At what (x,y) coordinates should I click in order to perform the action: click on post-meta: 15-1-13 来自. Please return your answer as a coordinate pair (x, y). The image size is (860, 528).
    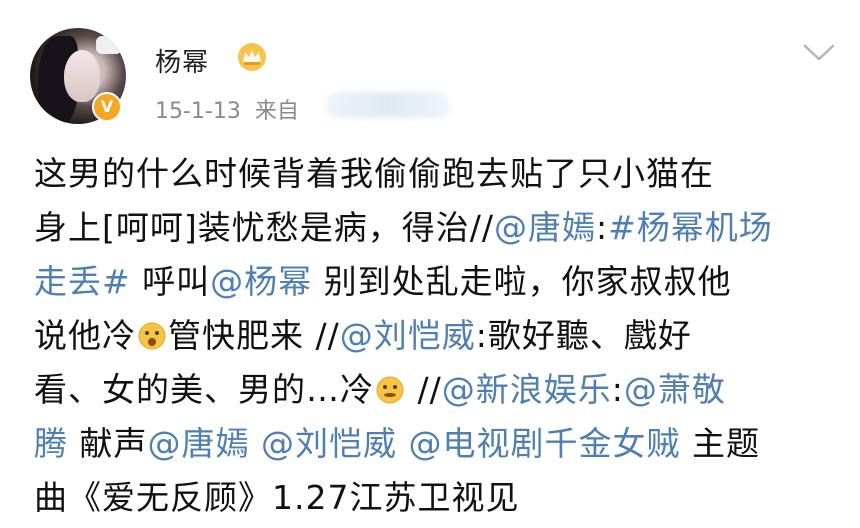
    Looking at the image, I should click on (234, 109).